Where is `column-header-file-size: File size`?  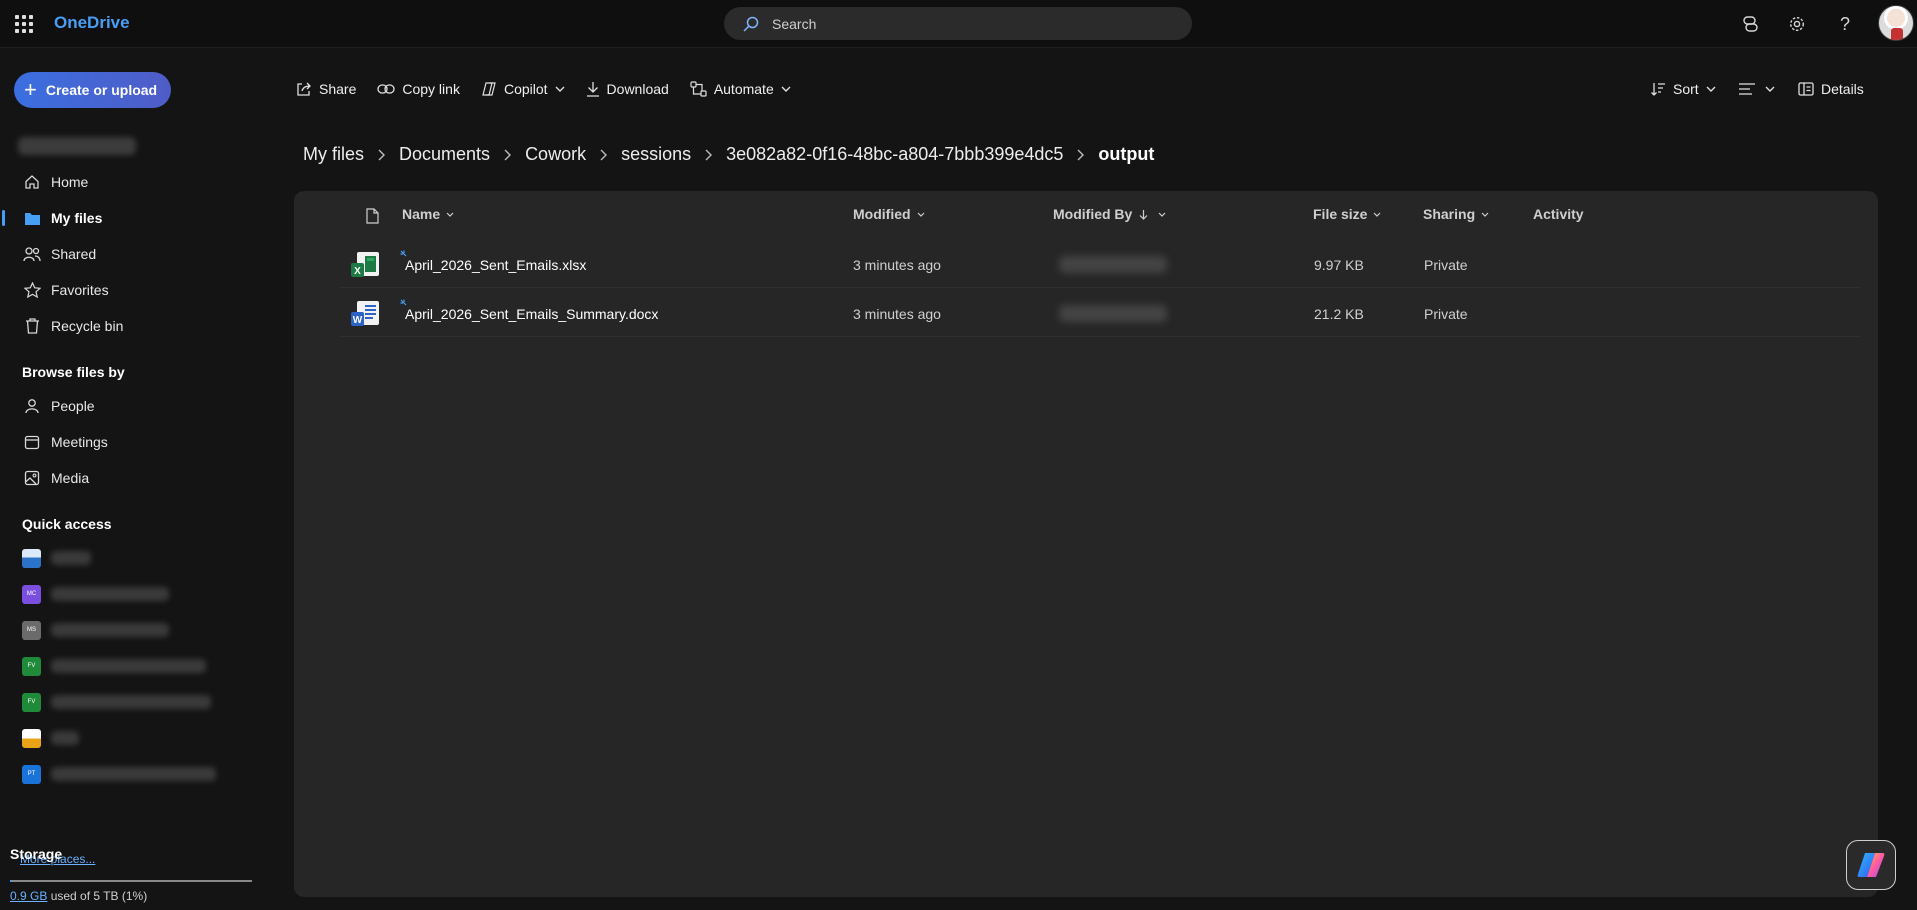
column-header-file-size: File size is located at coordinates (1347, 214).